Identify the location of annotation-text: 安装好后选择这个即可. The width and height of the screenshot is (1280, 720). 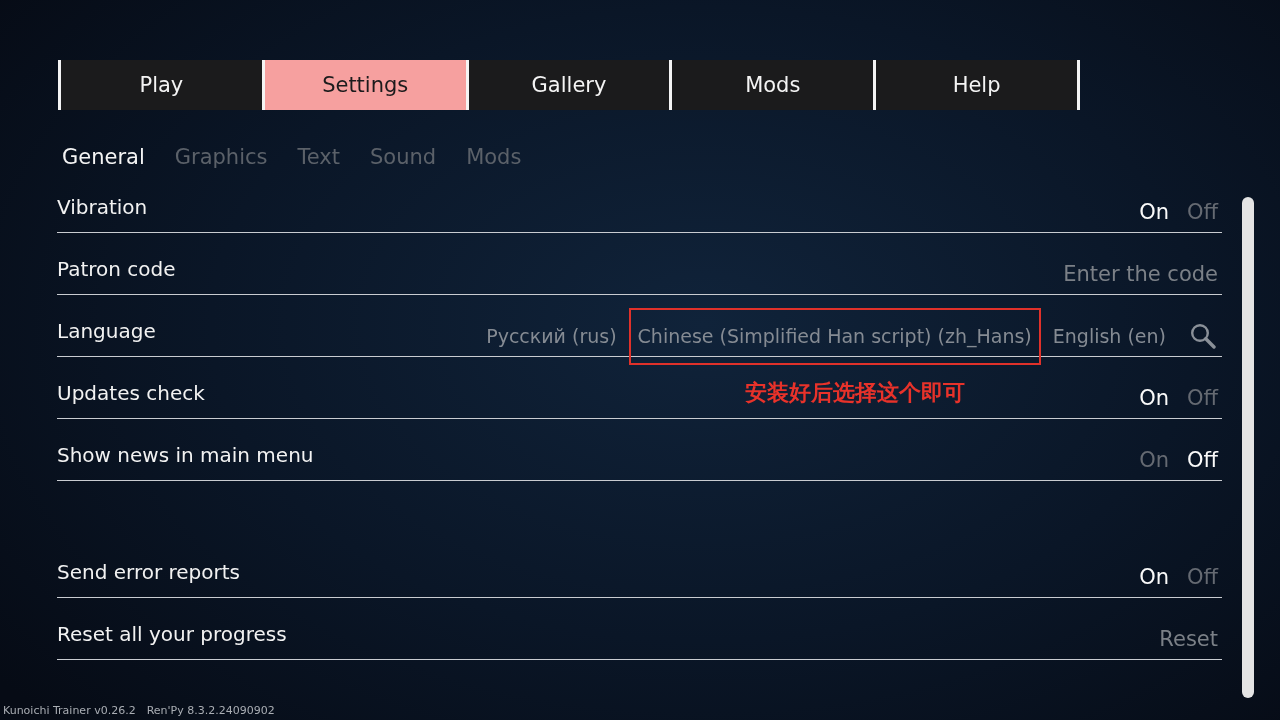
(854, 392).